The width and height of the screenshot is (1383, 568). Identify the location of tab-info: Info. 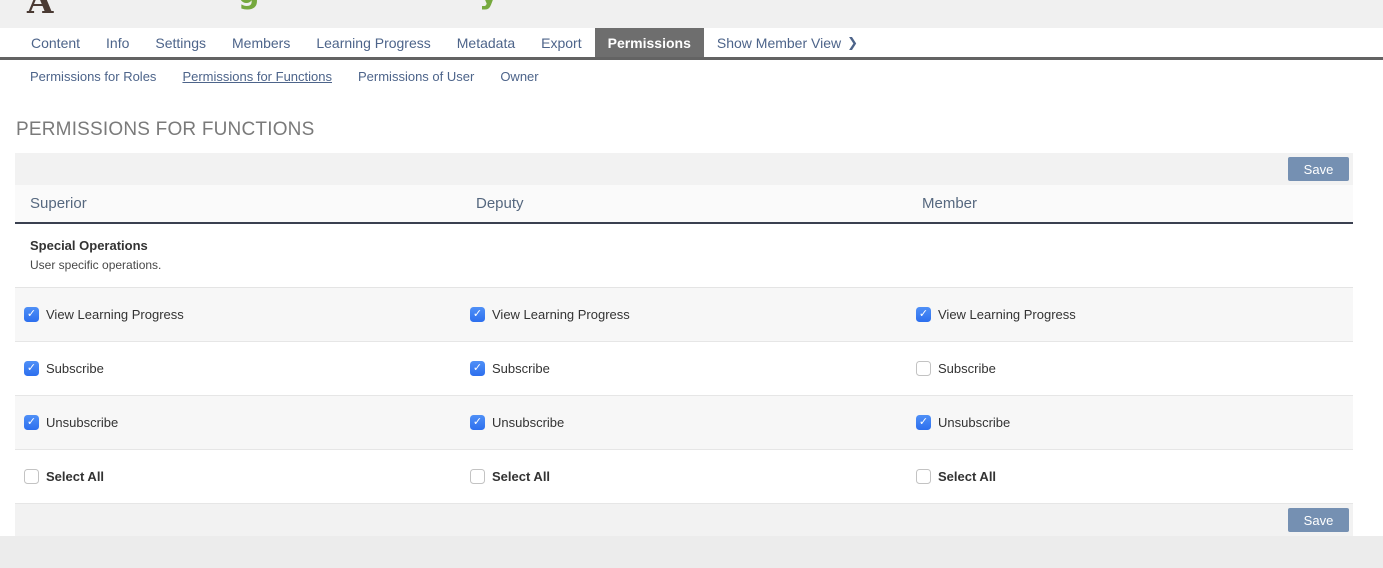
(117, 42).